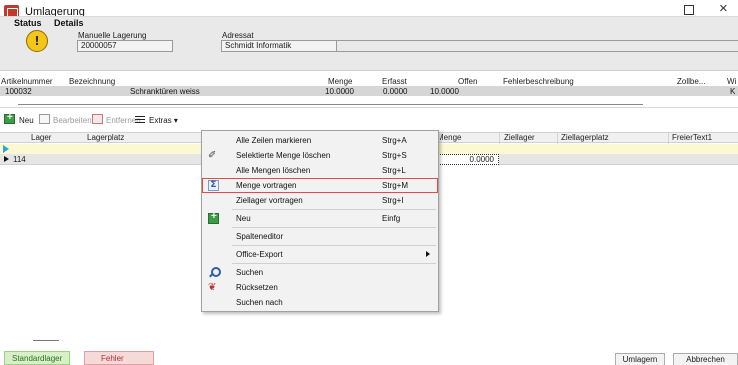  Describe the element at coordinates (6, 149) in the screenshot. I see `new-row-arrow-icon` at that location.